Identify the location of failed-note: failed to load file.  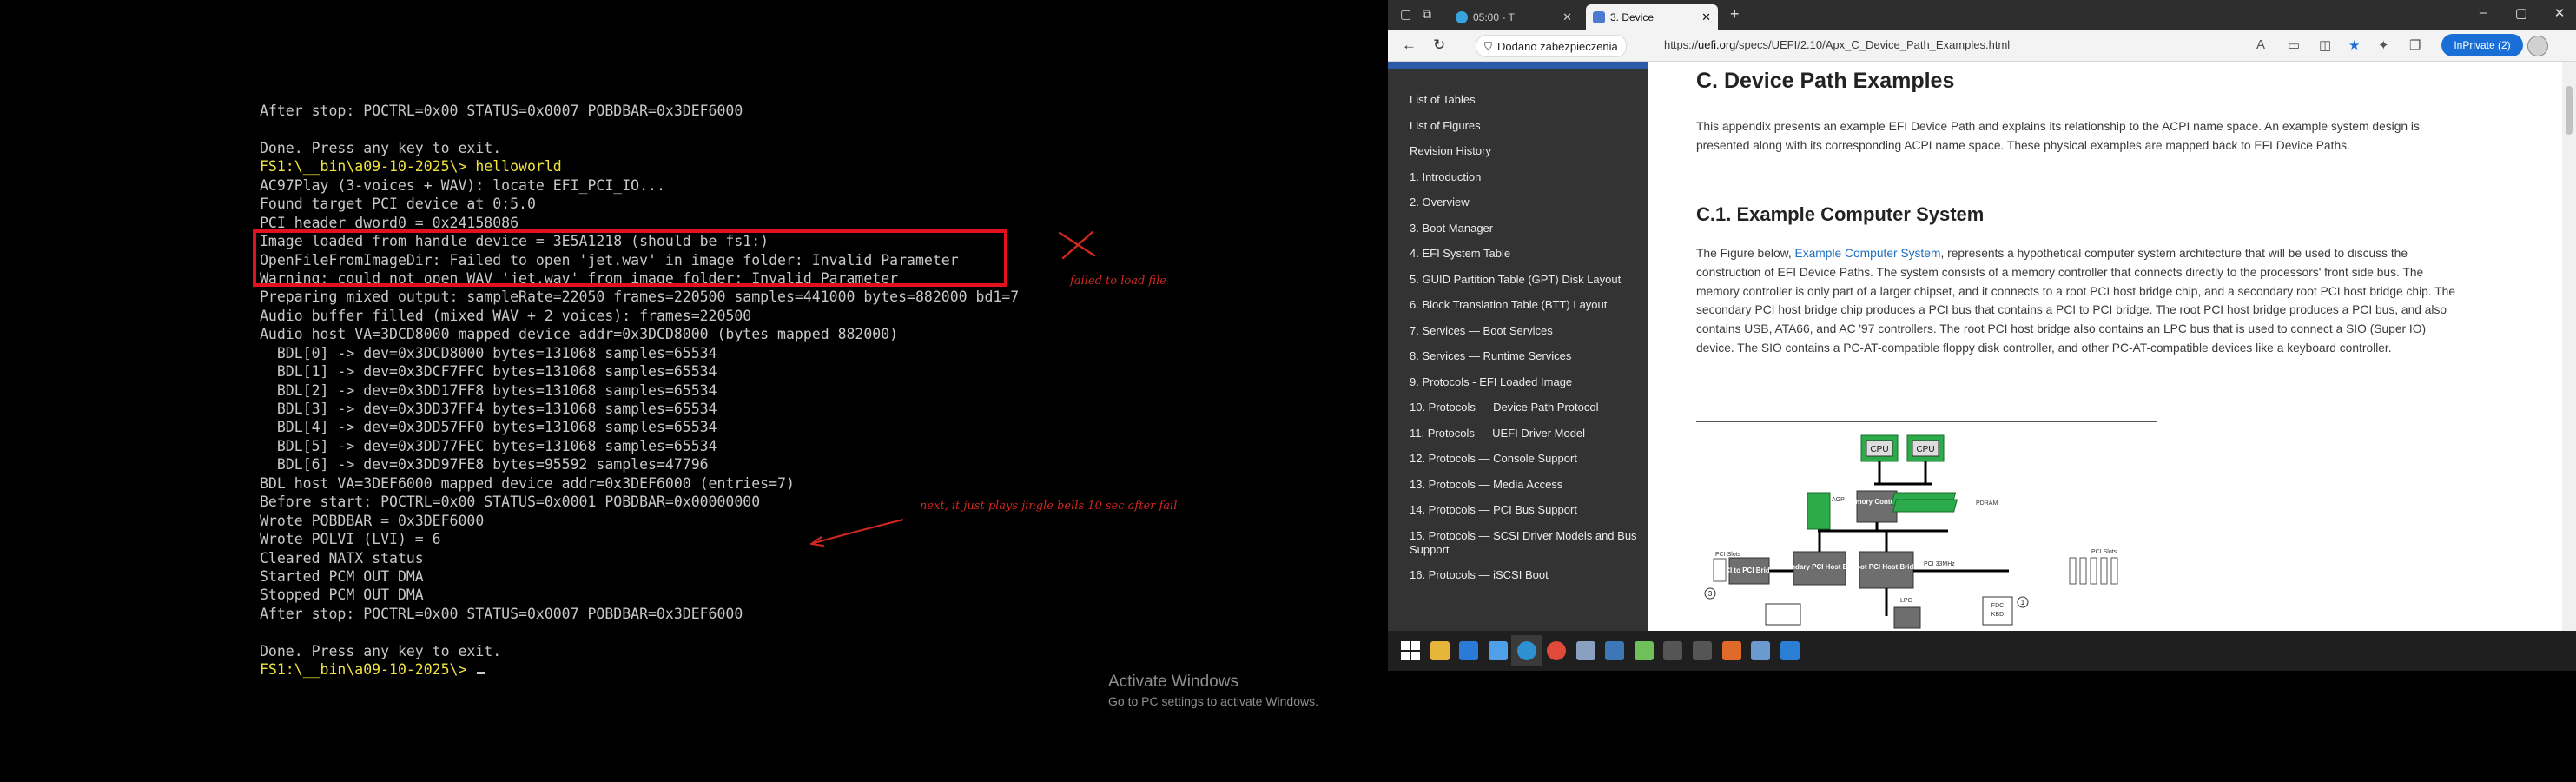
(1118, 281).